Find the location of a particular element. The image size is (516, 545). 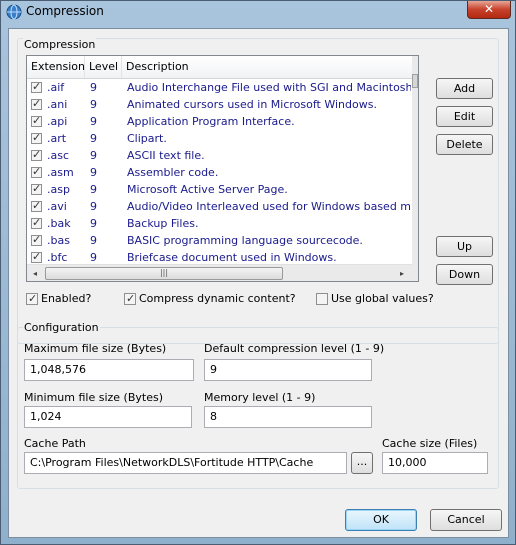

title-bar: Compression ✕ is located at coordinates (258, 12).